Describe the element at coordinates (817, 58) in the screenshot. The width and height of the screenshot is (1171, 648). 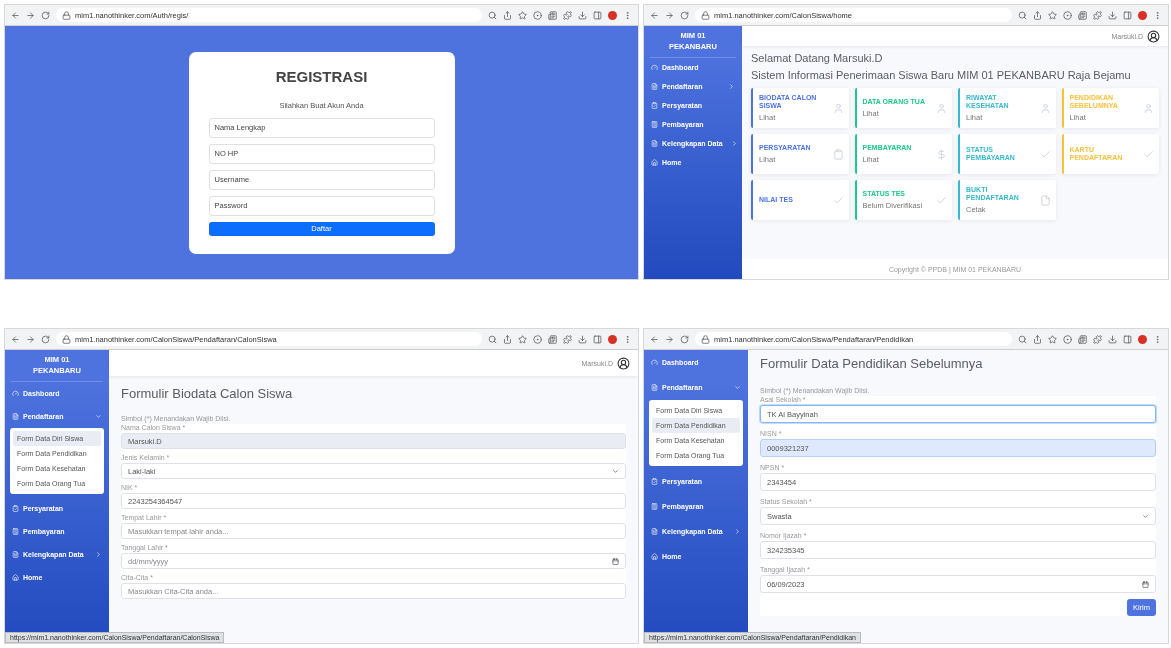
I see `welcome-heading: Selamat Datang Marsuki.D` at that location.